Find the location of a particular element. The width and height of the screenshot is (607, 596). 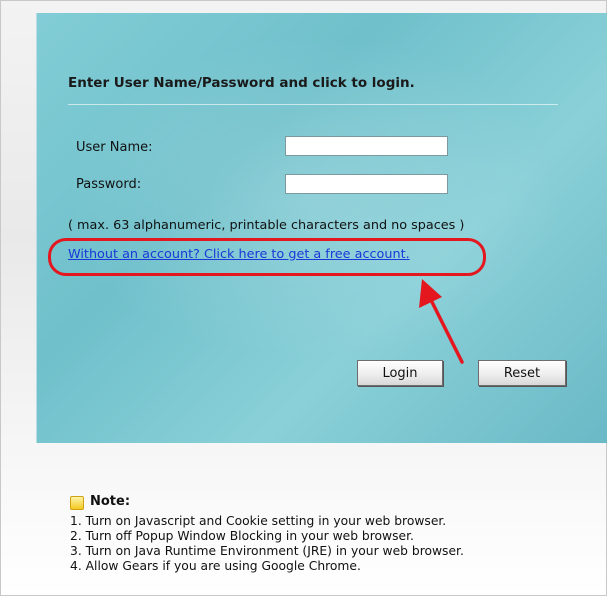

heading-divider is located at coordinates (313, 104).